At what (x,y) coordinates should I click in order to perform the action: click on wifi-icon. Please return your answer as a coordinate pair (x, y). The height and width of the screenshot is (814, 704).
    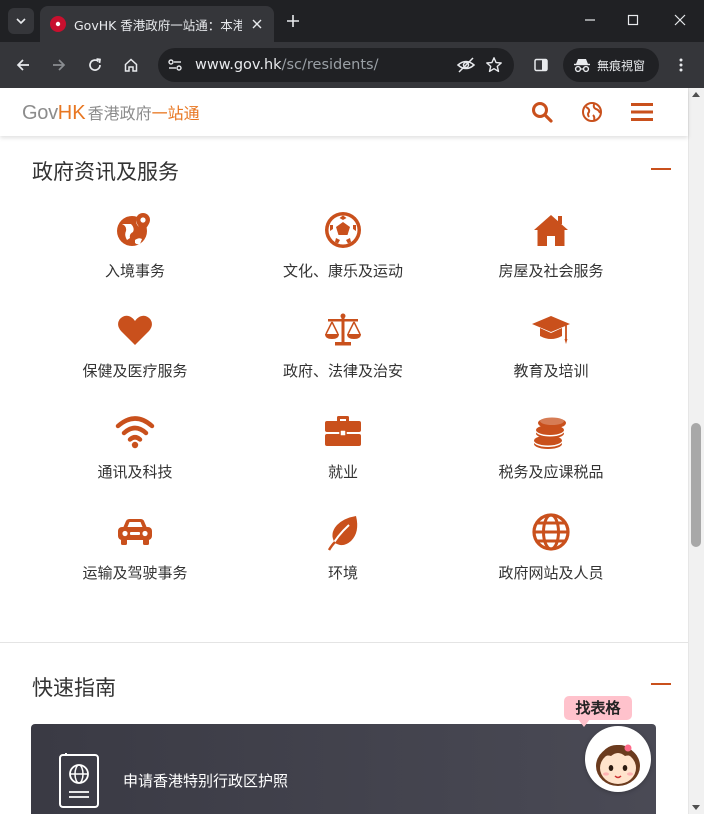
    Looking at the image, I should click on (135, 432).